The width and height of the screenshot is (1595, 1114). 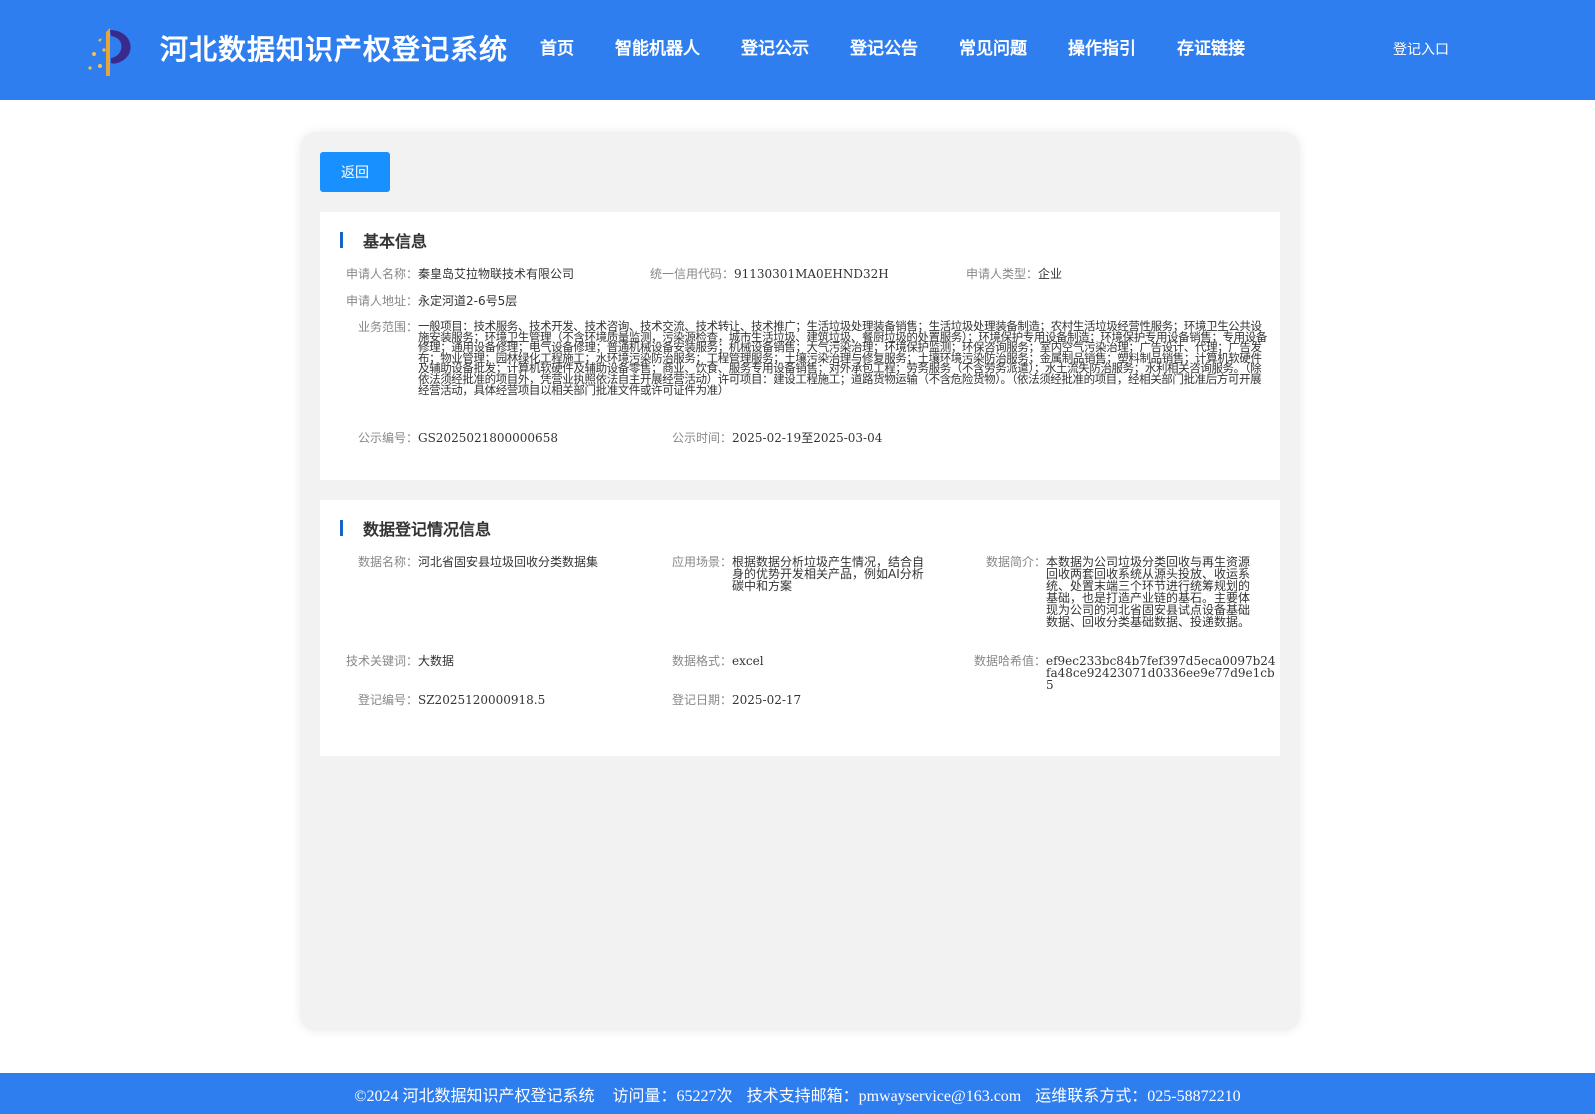 What do you see at coordinates (1211, 46) in the screenshot?
I see `nav-evidence-link: 存证链接` at bounding box center [1211, 46].